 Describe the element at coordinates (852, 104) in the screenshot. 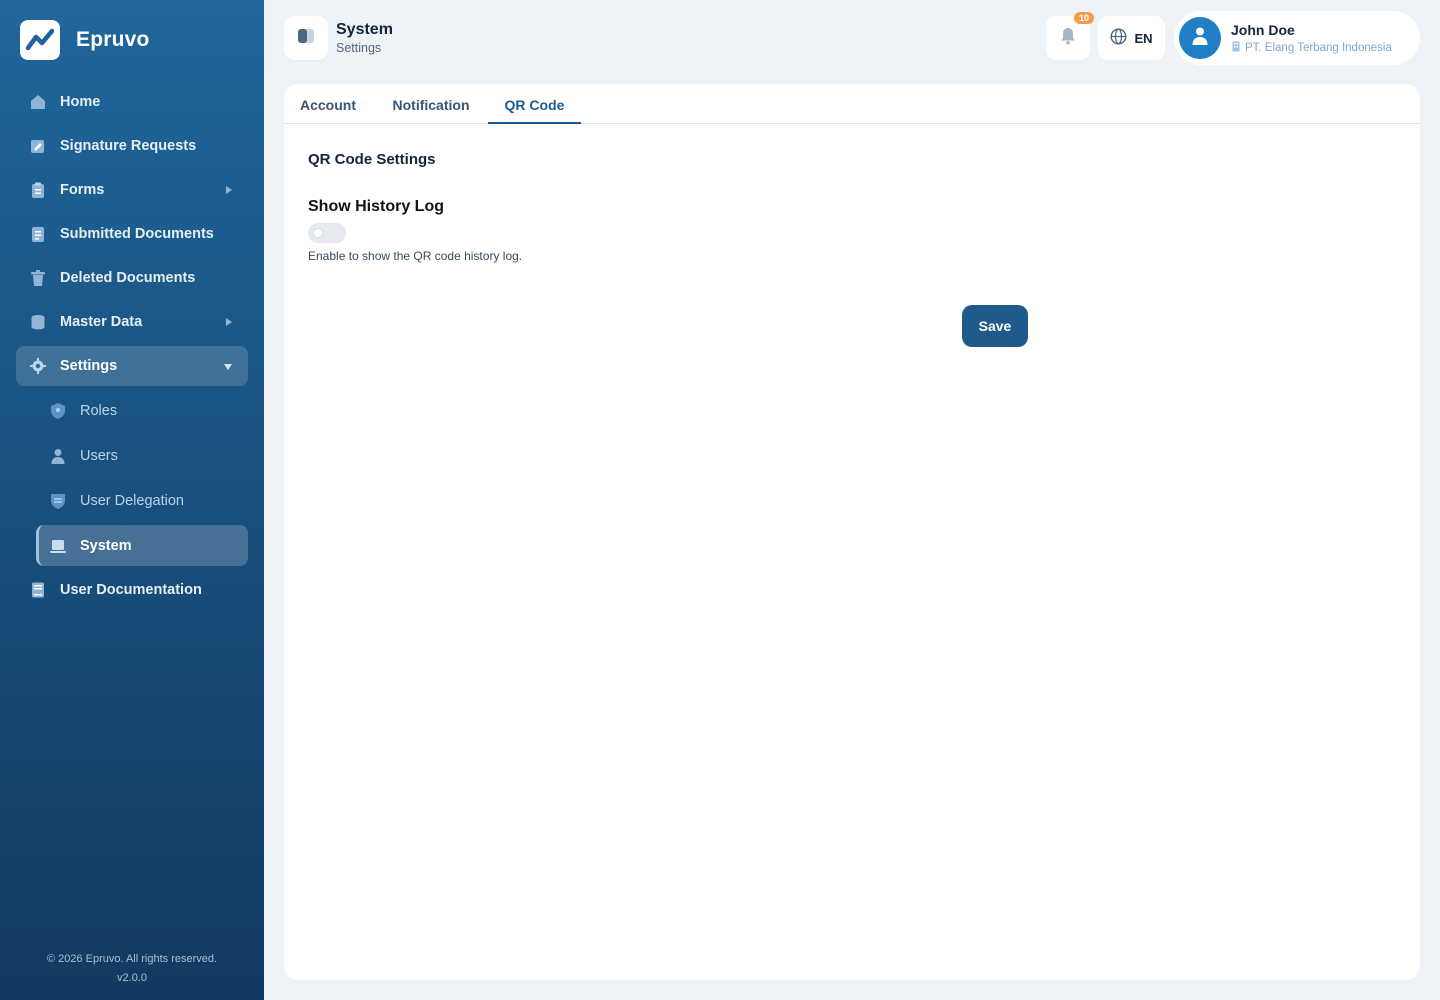

I see `settings-tabs: Account Notification QR Code` at that location.